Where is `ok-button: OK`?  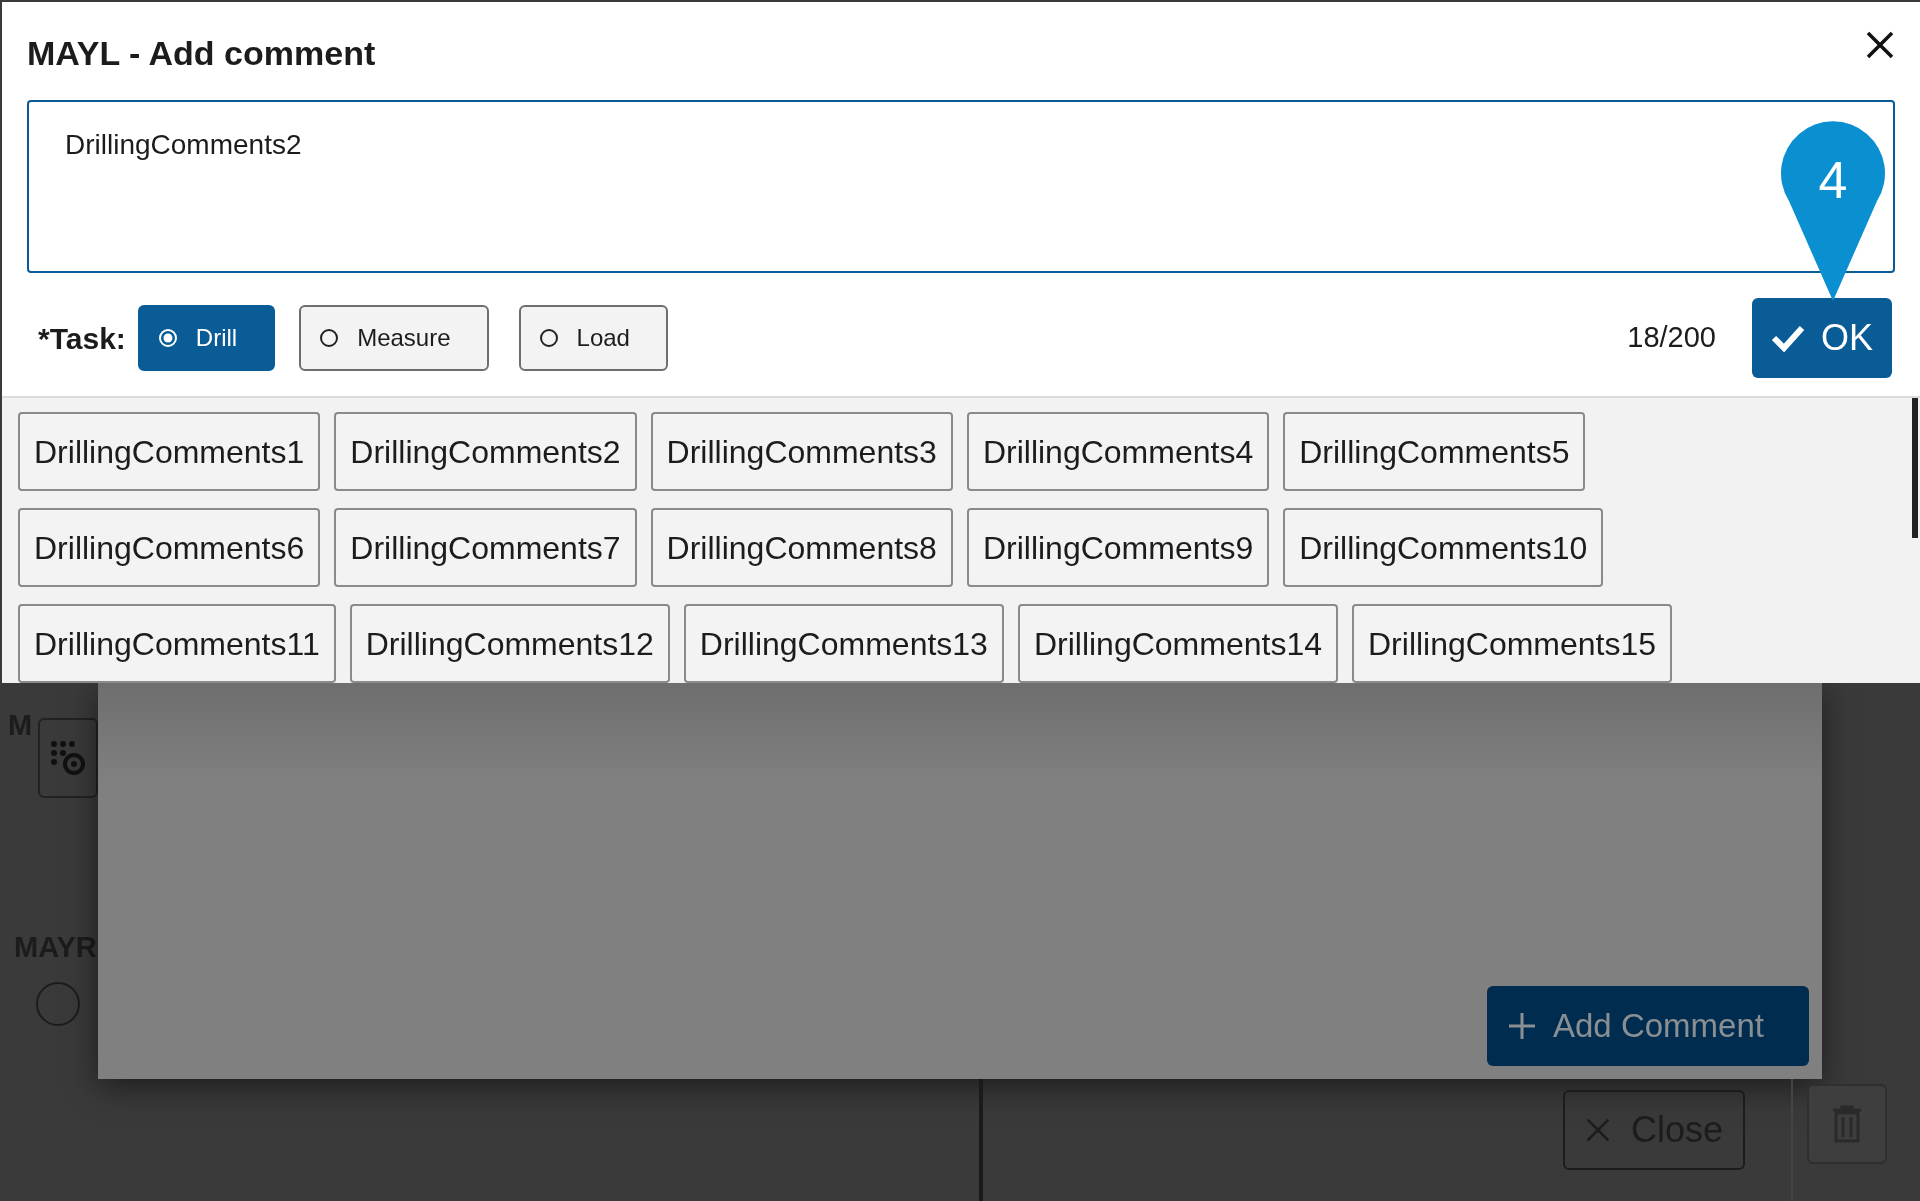 ok-button: OK is located at coordinates (1822, 338).